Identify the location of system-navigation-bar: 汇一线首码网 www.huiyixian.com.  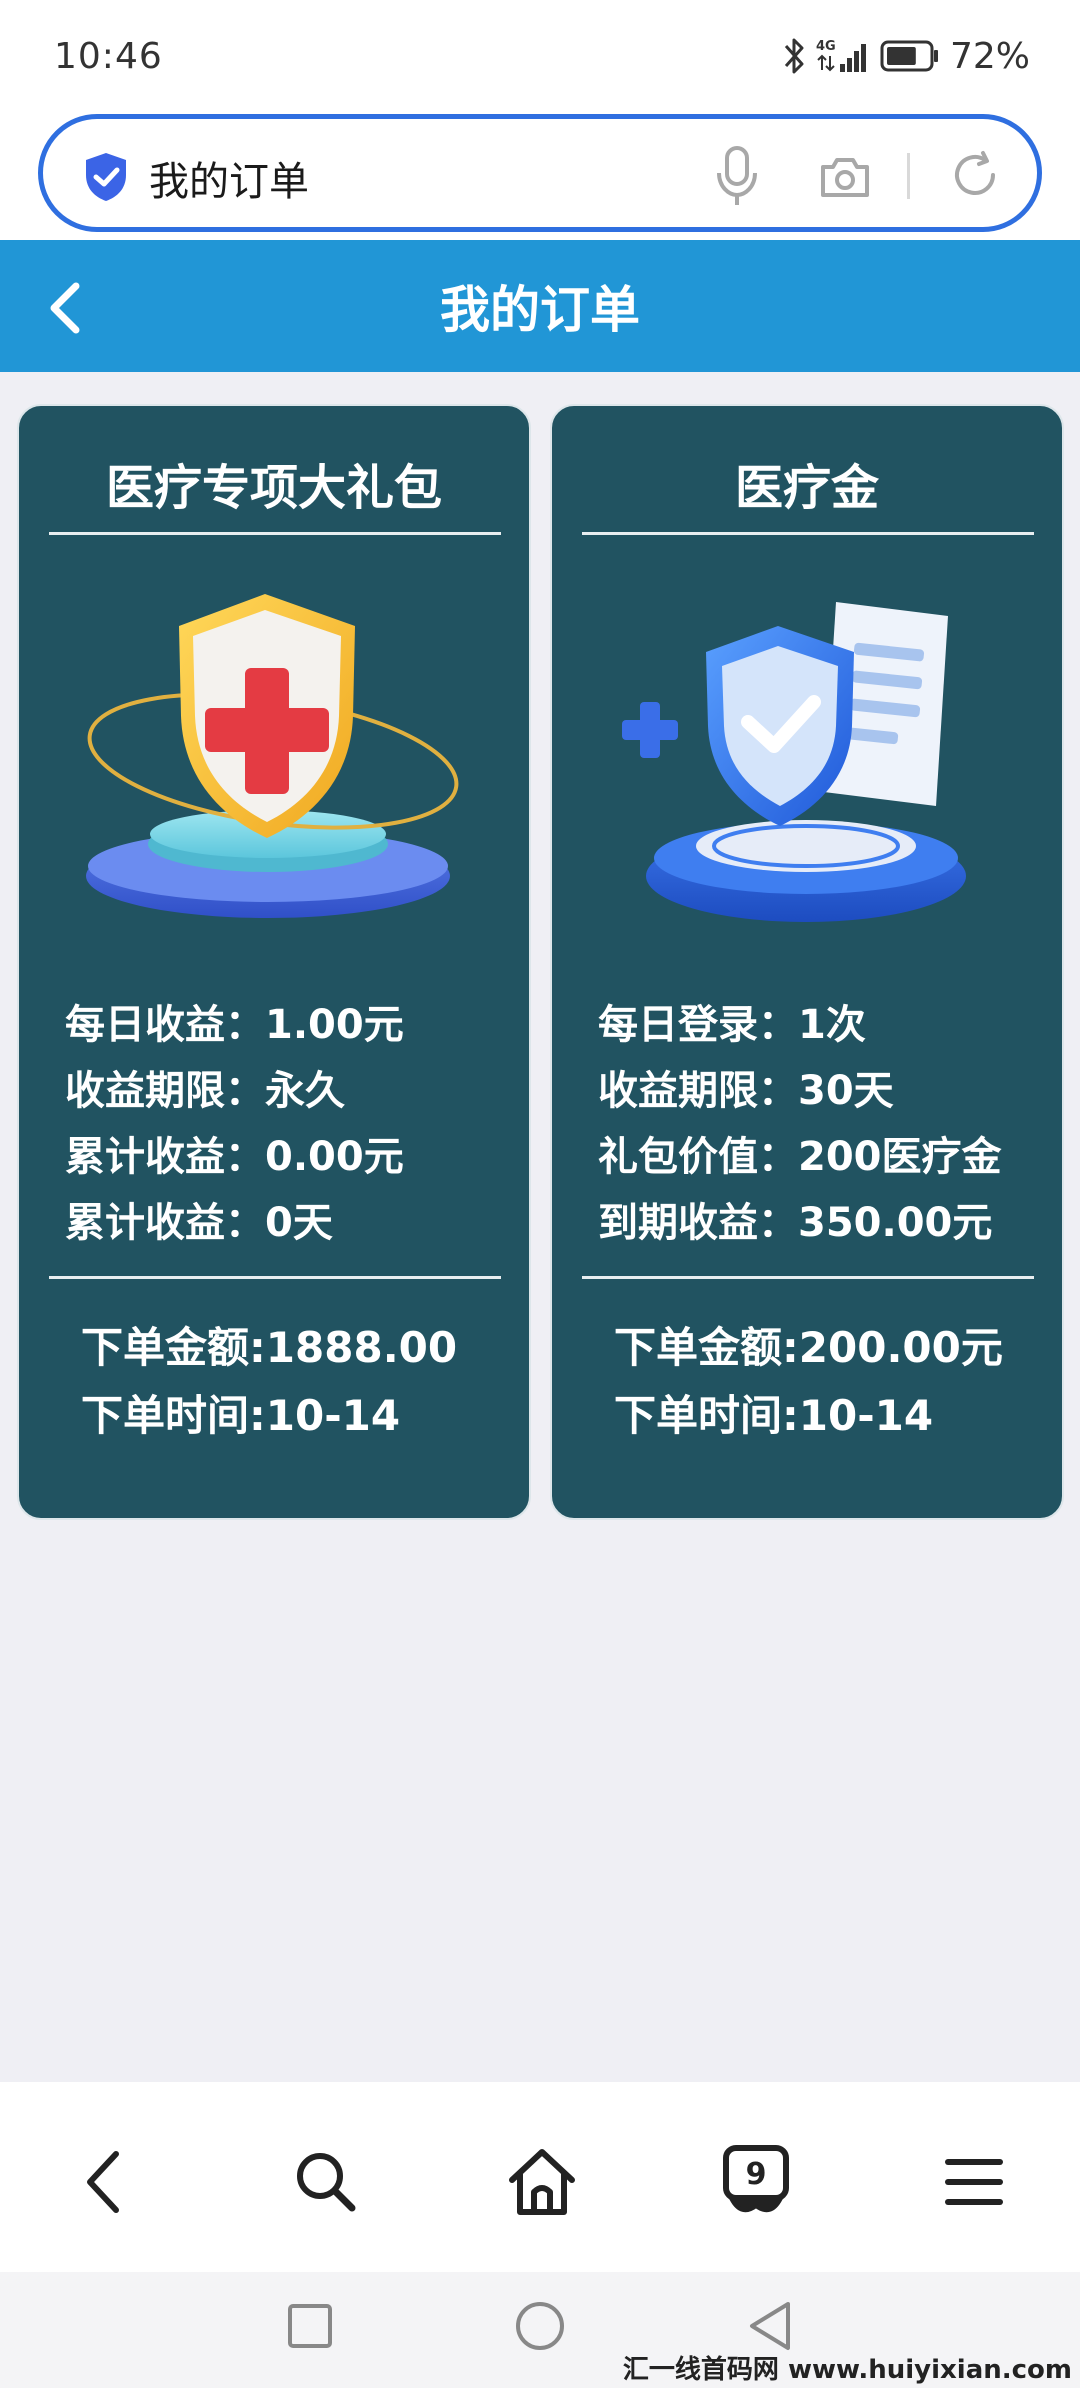
(540, 2330).